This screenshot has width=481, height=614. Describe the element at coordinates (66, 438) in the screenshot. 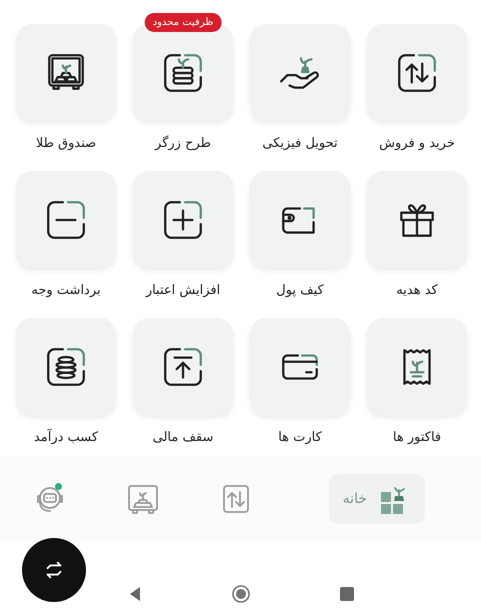

I see `tile-label: کسب درآمد` at that location.